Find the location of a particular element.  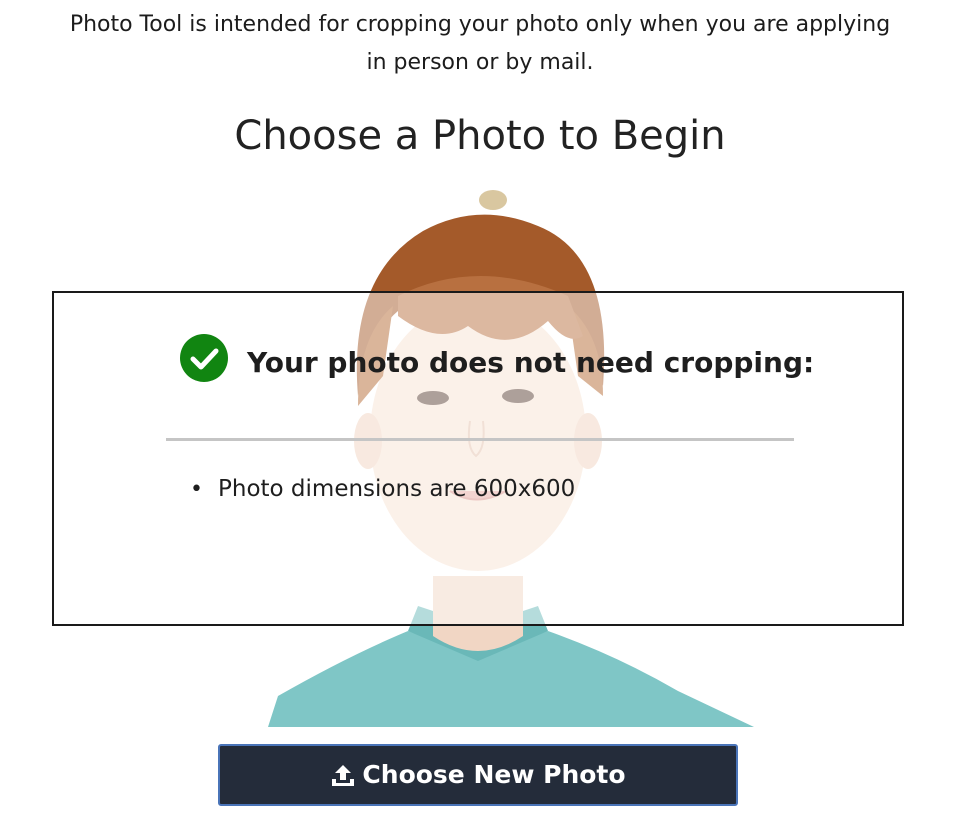

result-heading: Your photo does not need cropping: is located at coordinates (531, 362).